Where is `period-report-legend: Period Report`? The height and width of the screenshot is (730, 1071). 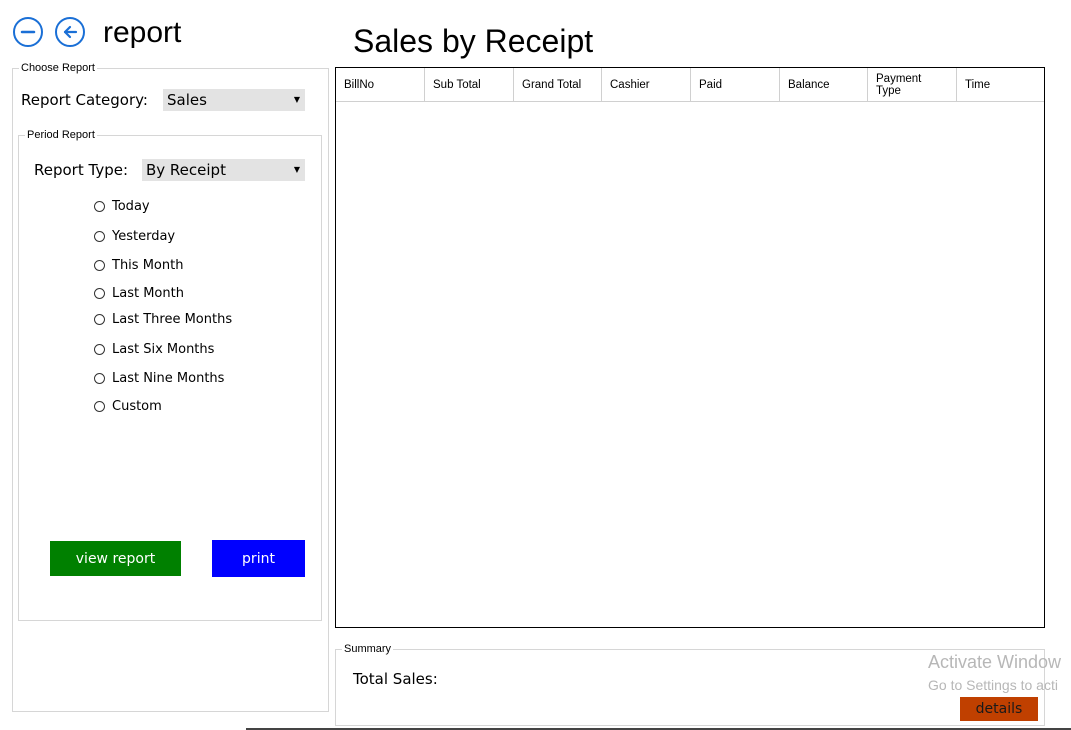
period-report-legend: Period Report is located at coordinates (61, 135).